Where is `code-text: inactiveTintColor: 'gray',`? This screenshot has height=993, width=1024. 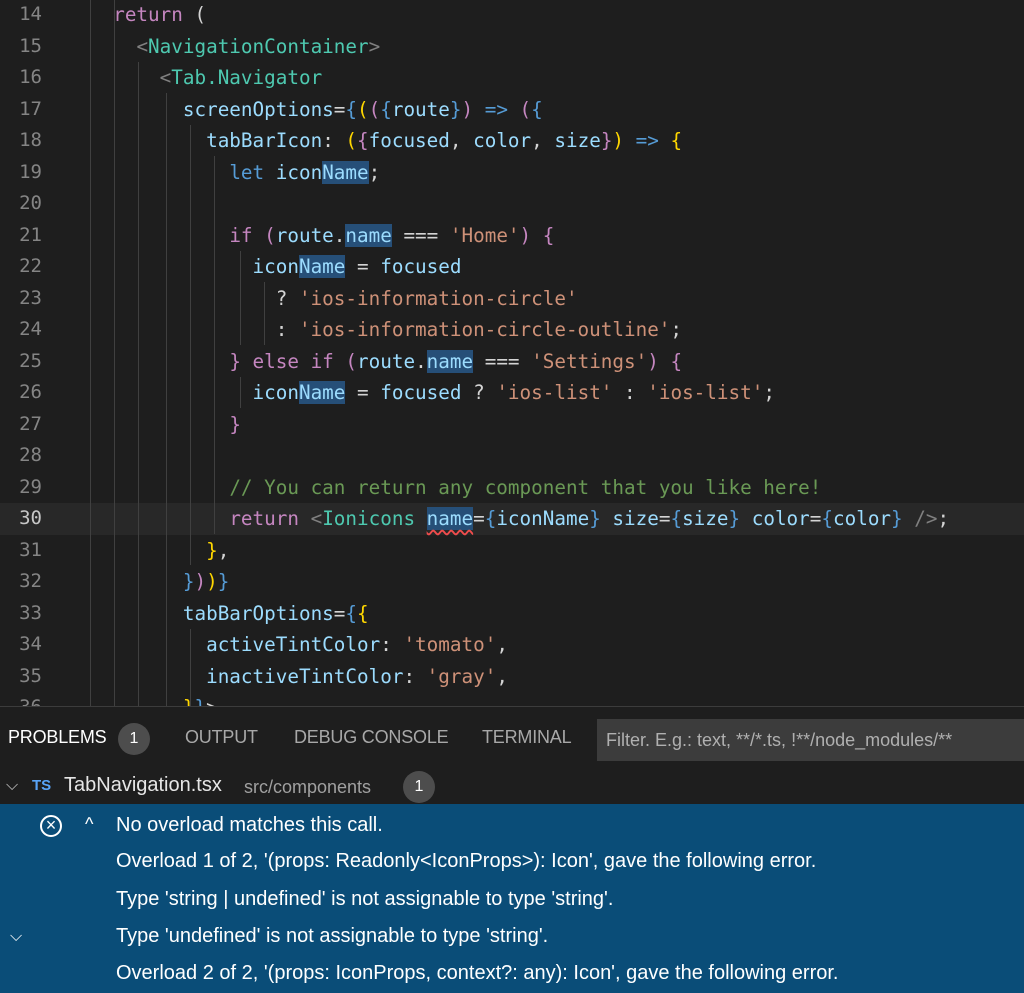
code-text: inactiveTintColor: 'gray', is located at coordinates (357, 676).